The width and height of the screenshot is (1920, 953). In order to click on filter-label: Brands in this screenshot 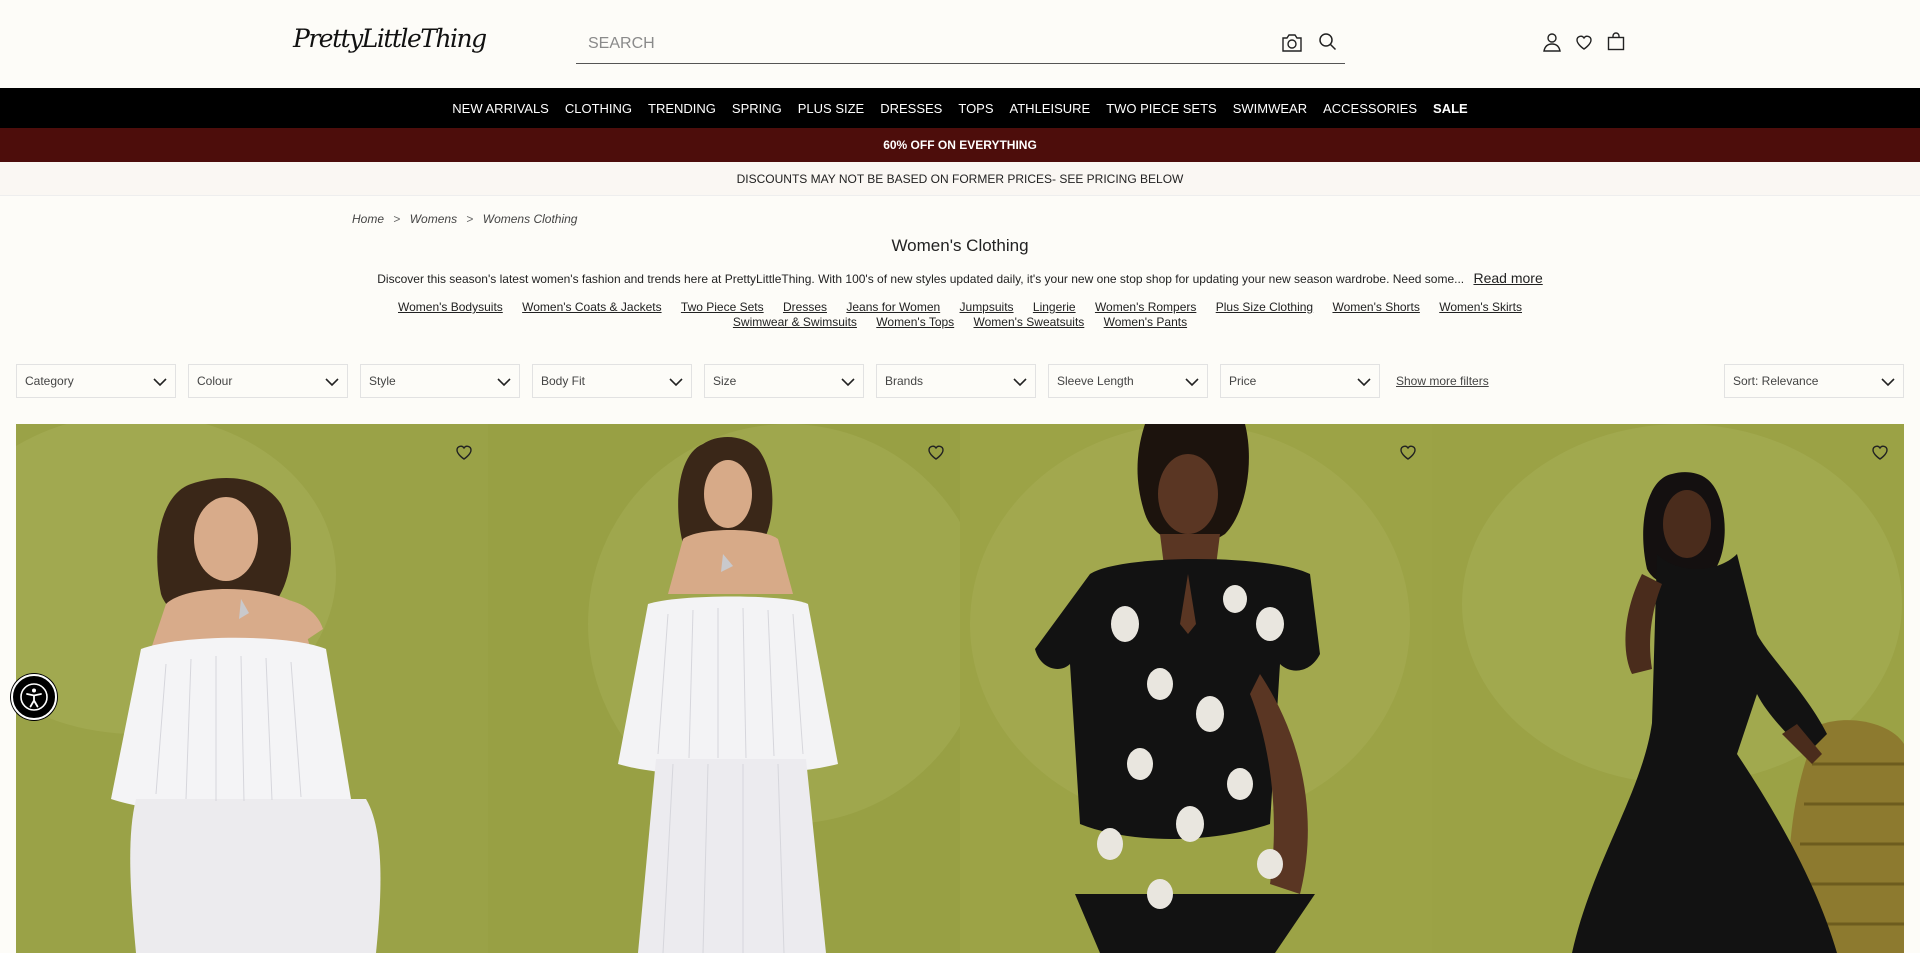, I will do `click(904, 381)`.